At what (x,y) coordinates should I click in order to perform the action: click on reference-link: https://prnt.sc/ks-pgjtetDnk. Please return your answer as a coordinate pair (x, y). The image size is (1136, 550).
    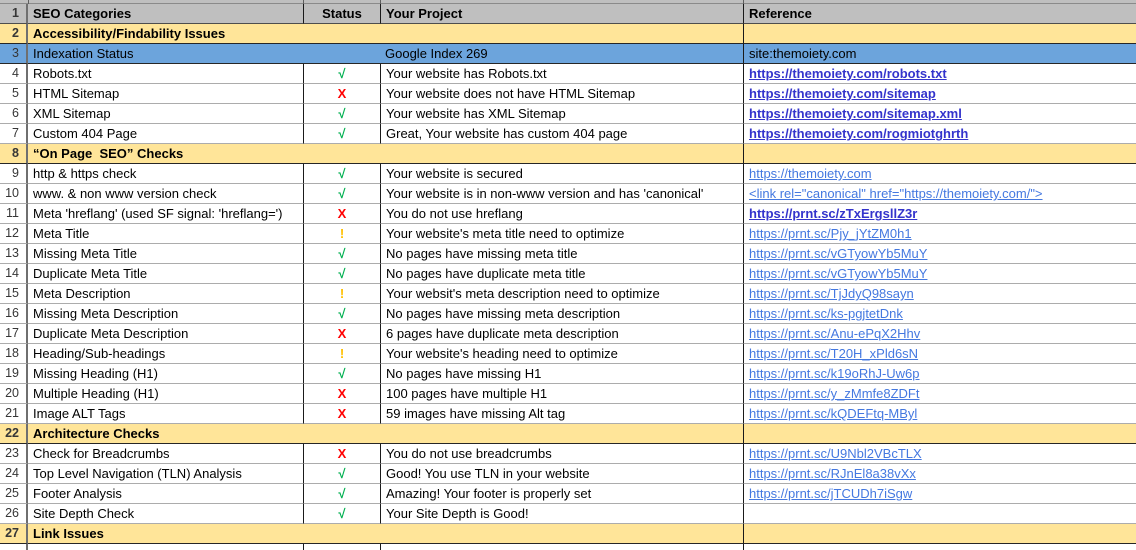
    Looking at the image, I should click on (826, 313).